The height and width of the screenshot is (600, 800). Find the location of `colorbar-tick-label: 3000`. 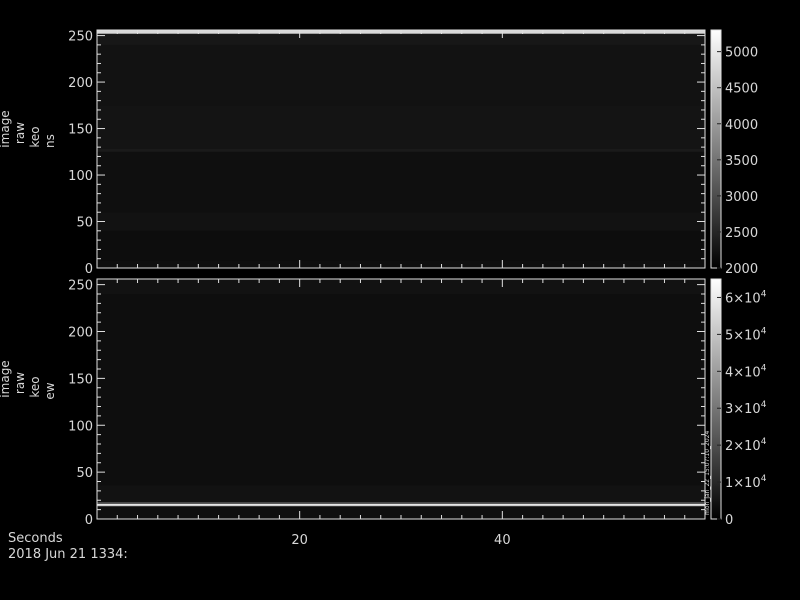

colorbar-tick-label: 3000 is located at coordinates (741, 197).